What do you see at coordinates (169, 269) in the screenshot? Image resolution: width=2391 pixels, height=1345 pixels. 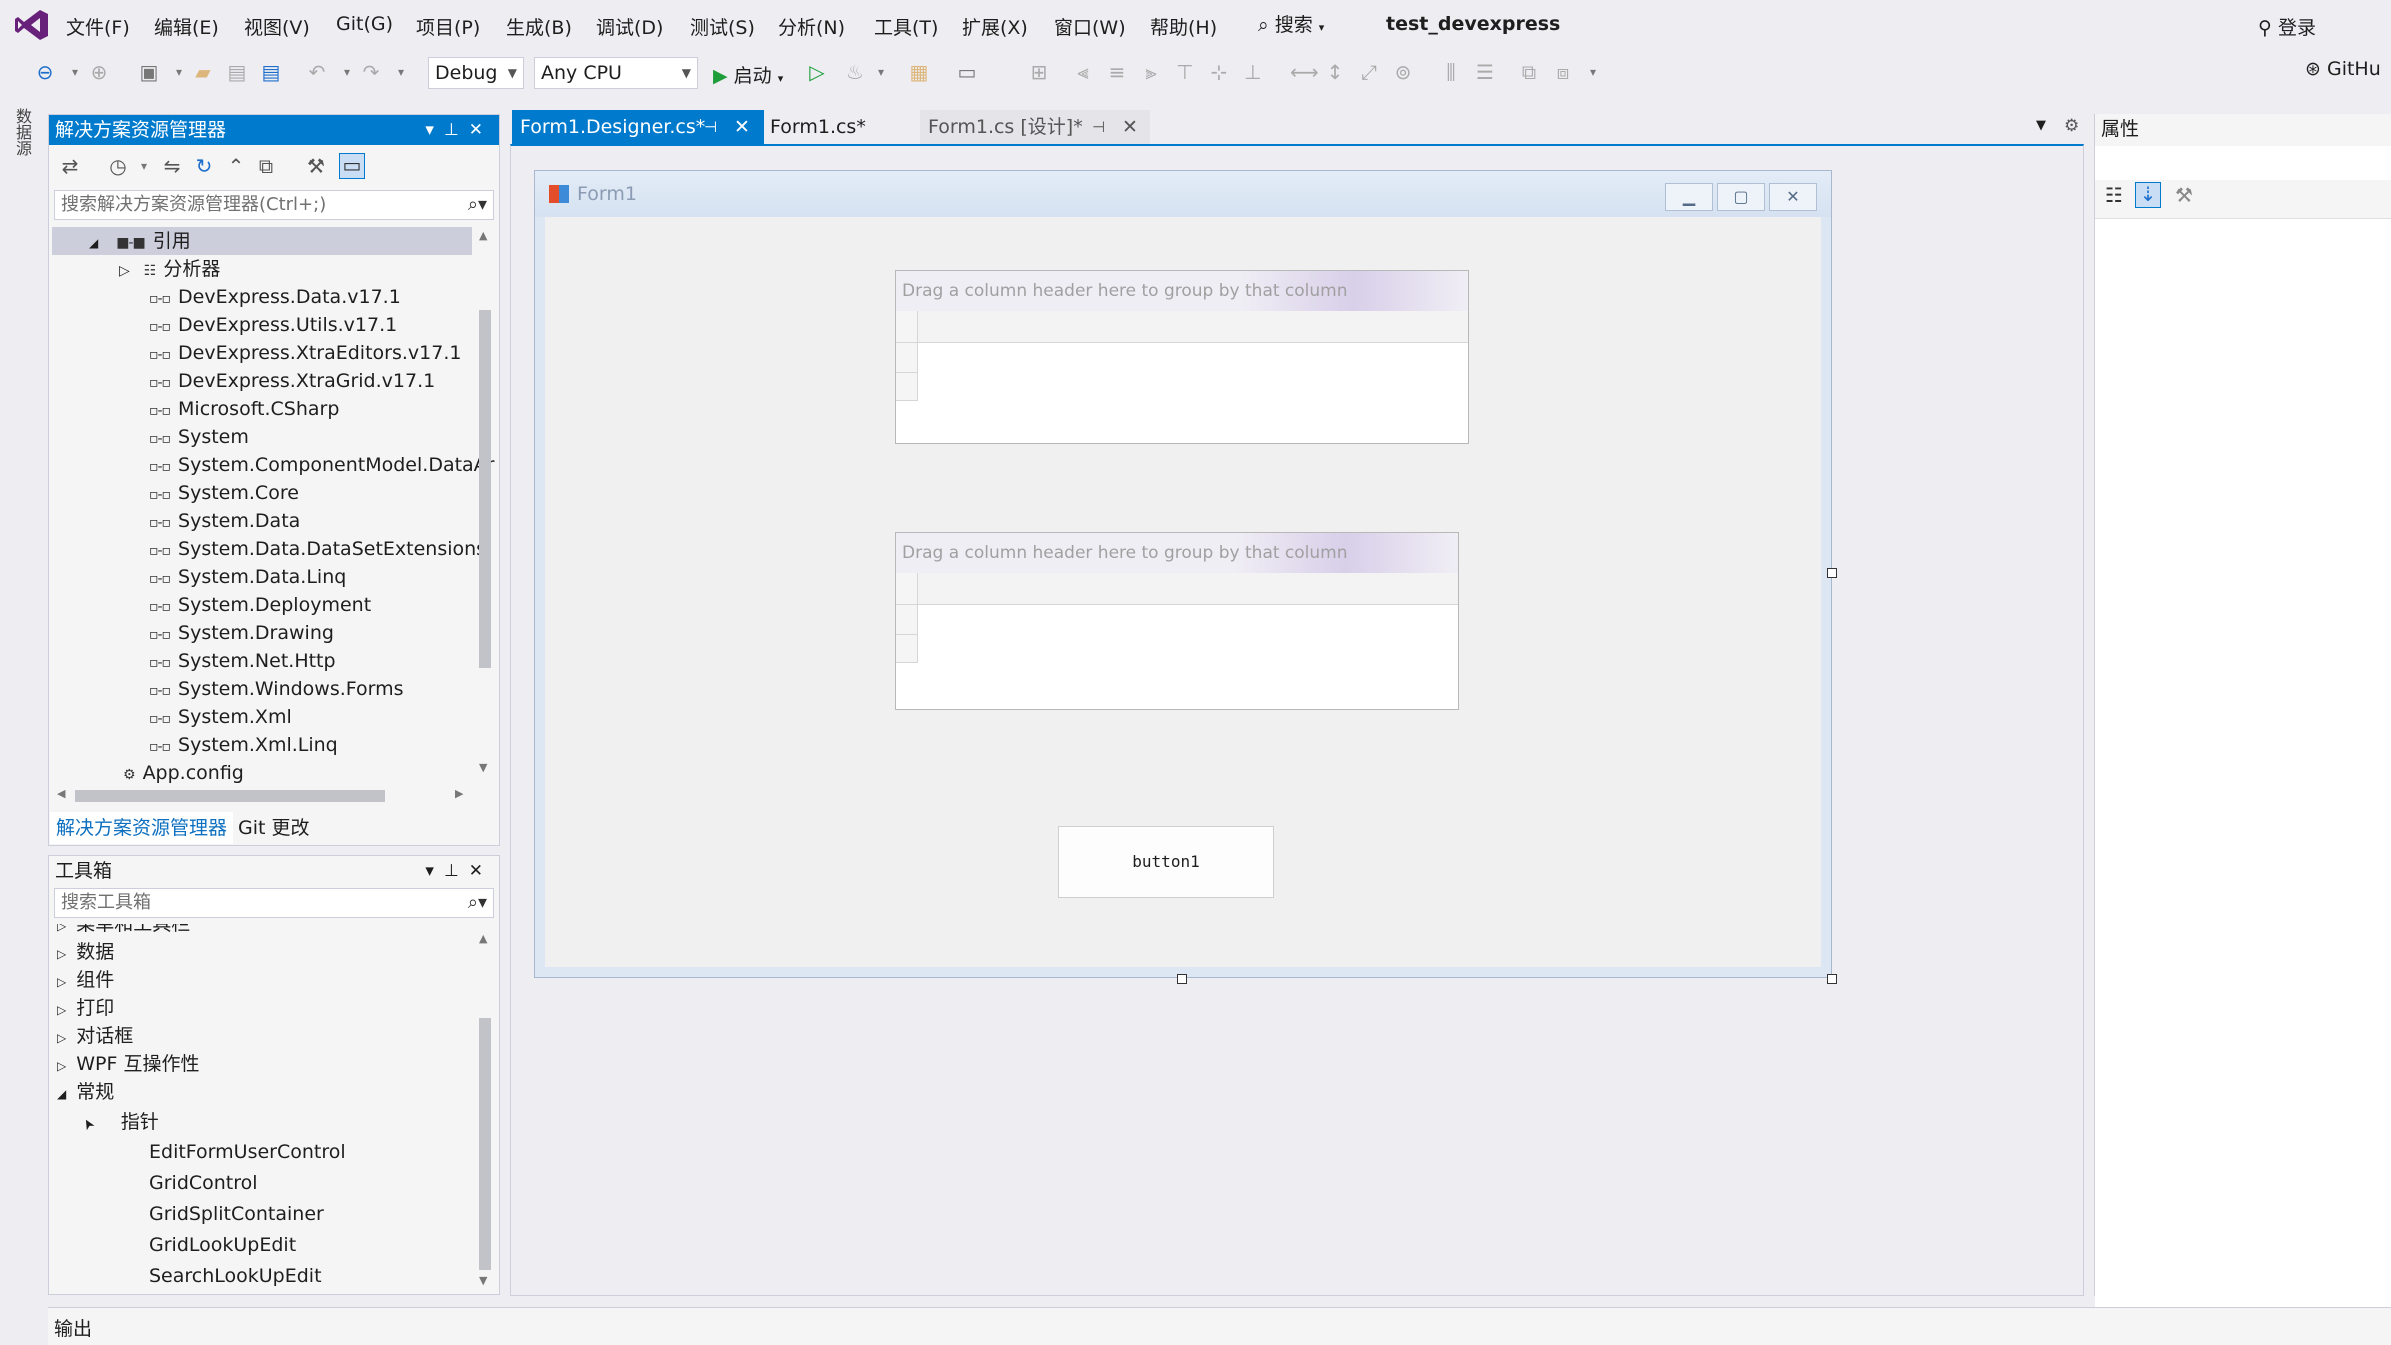 I see `tree-item: ▷ ☷ 分析器` at bounding box center [169, 269].